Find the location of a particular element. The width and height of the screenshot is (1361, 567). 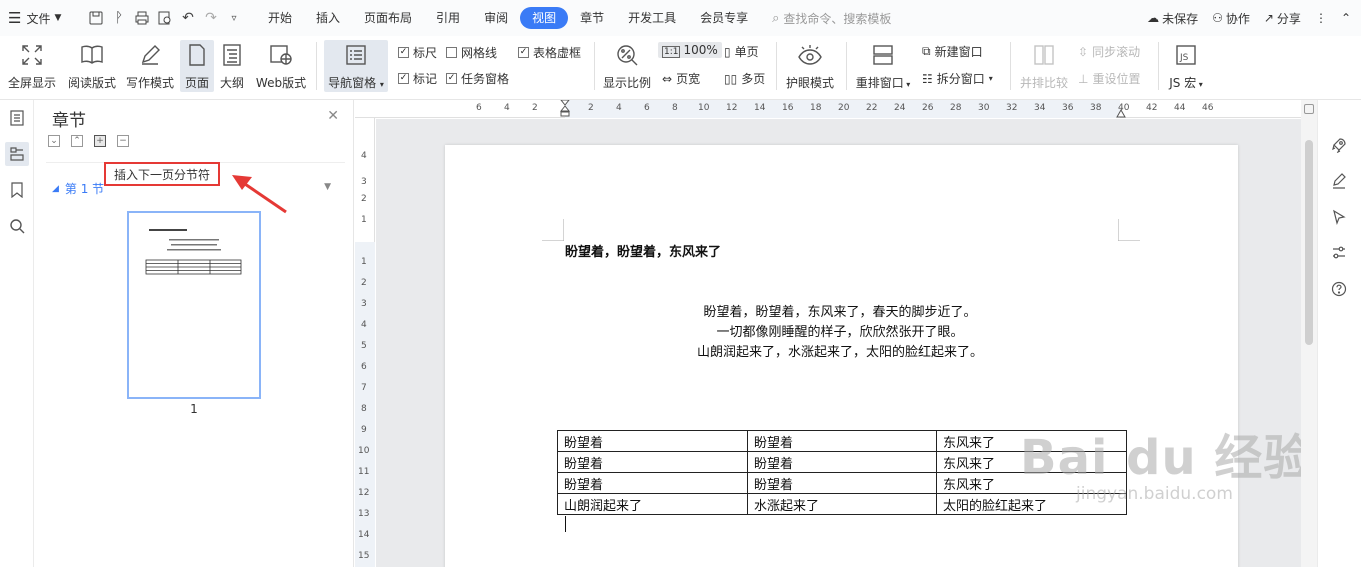

expand-down-icon: ⌄ is located at coordinates (54, 141).